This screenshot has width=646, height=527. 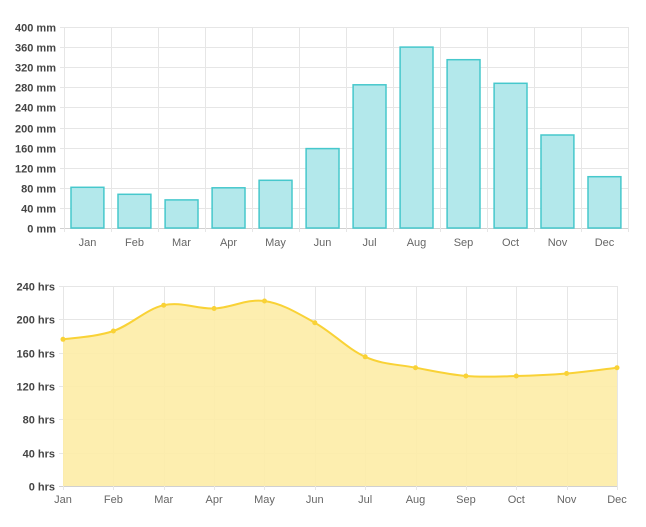 I want to click on y-tick-label: 240 mm, so click(x=35, y=109).